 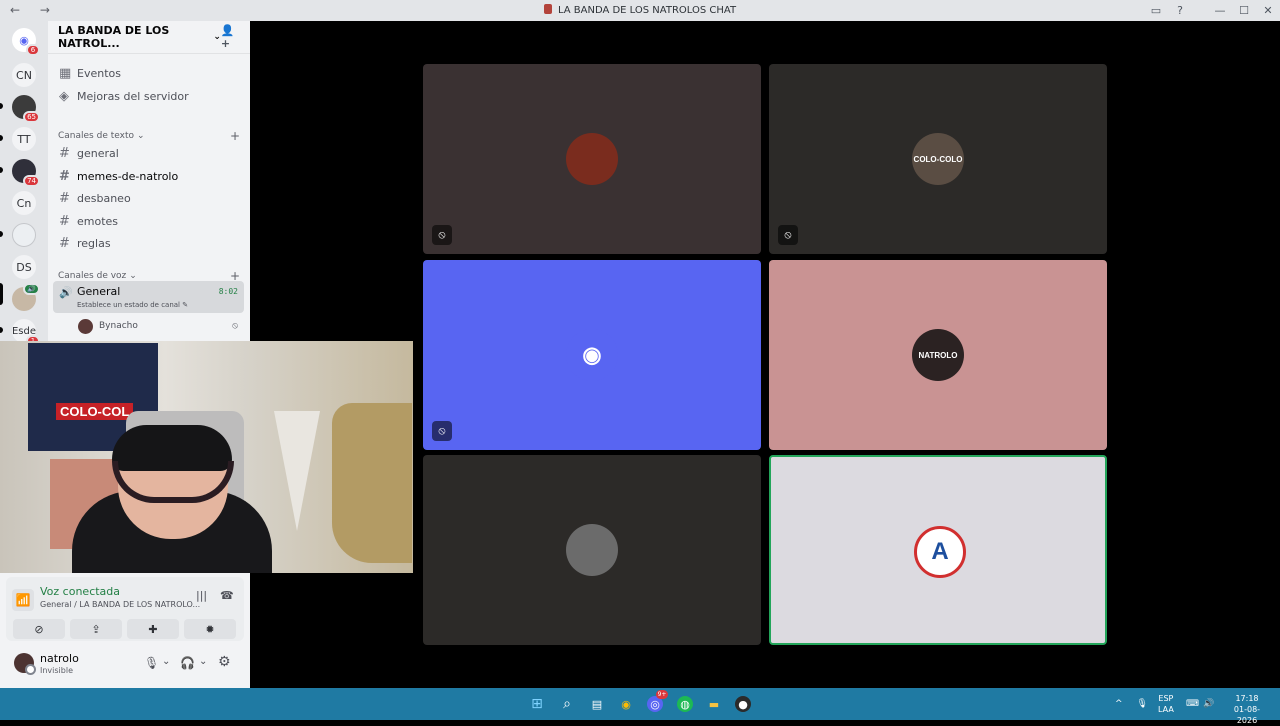 I want to click on video-tile, so click(x=592, y=550).